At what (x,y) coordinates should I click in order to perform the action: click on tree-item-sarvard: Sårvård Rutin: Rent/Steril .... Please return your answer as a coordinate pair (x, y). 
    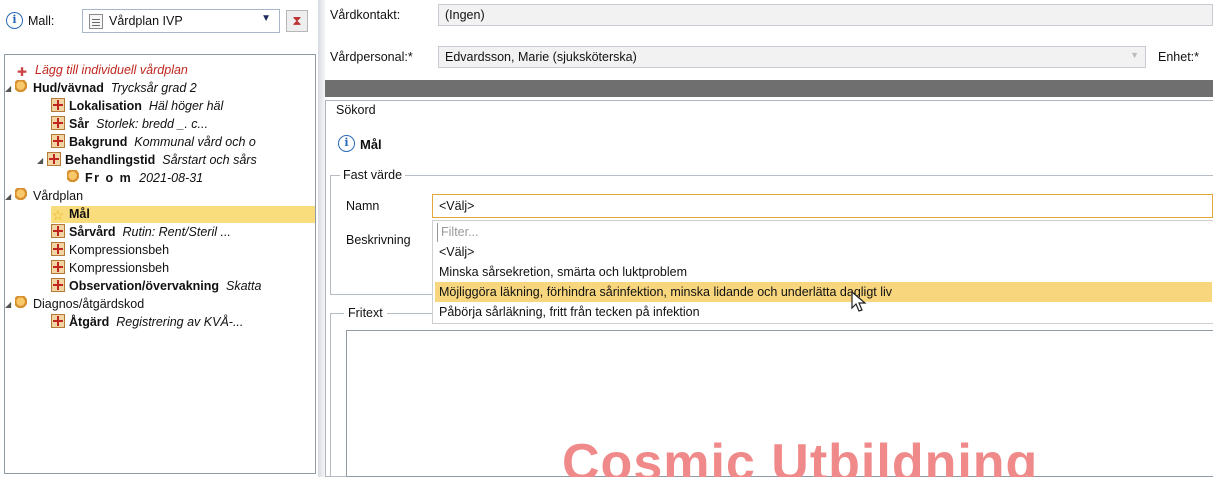
    Looking at the image, I should click on (141, 232).